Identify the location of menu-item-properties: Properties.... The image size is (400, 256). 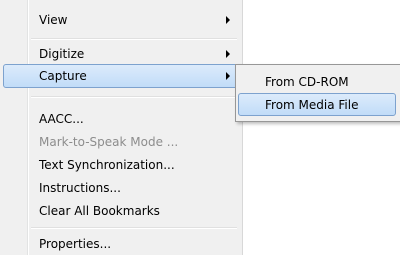
(120, 244).